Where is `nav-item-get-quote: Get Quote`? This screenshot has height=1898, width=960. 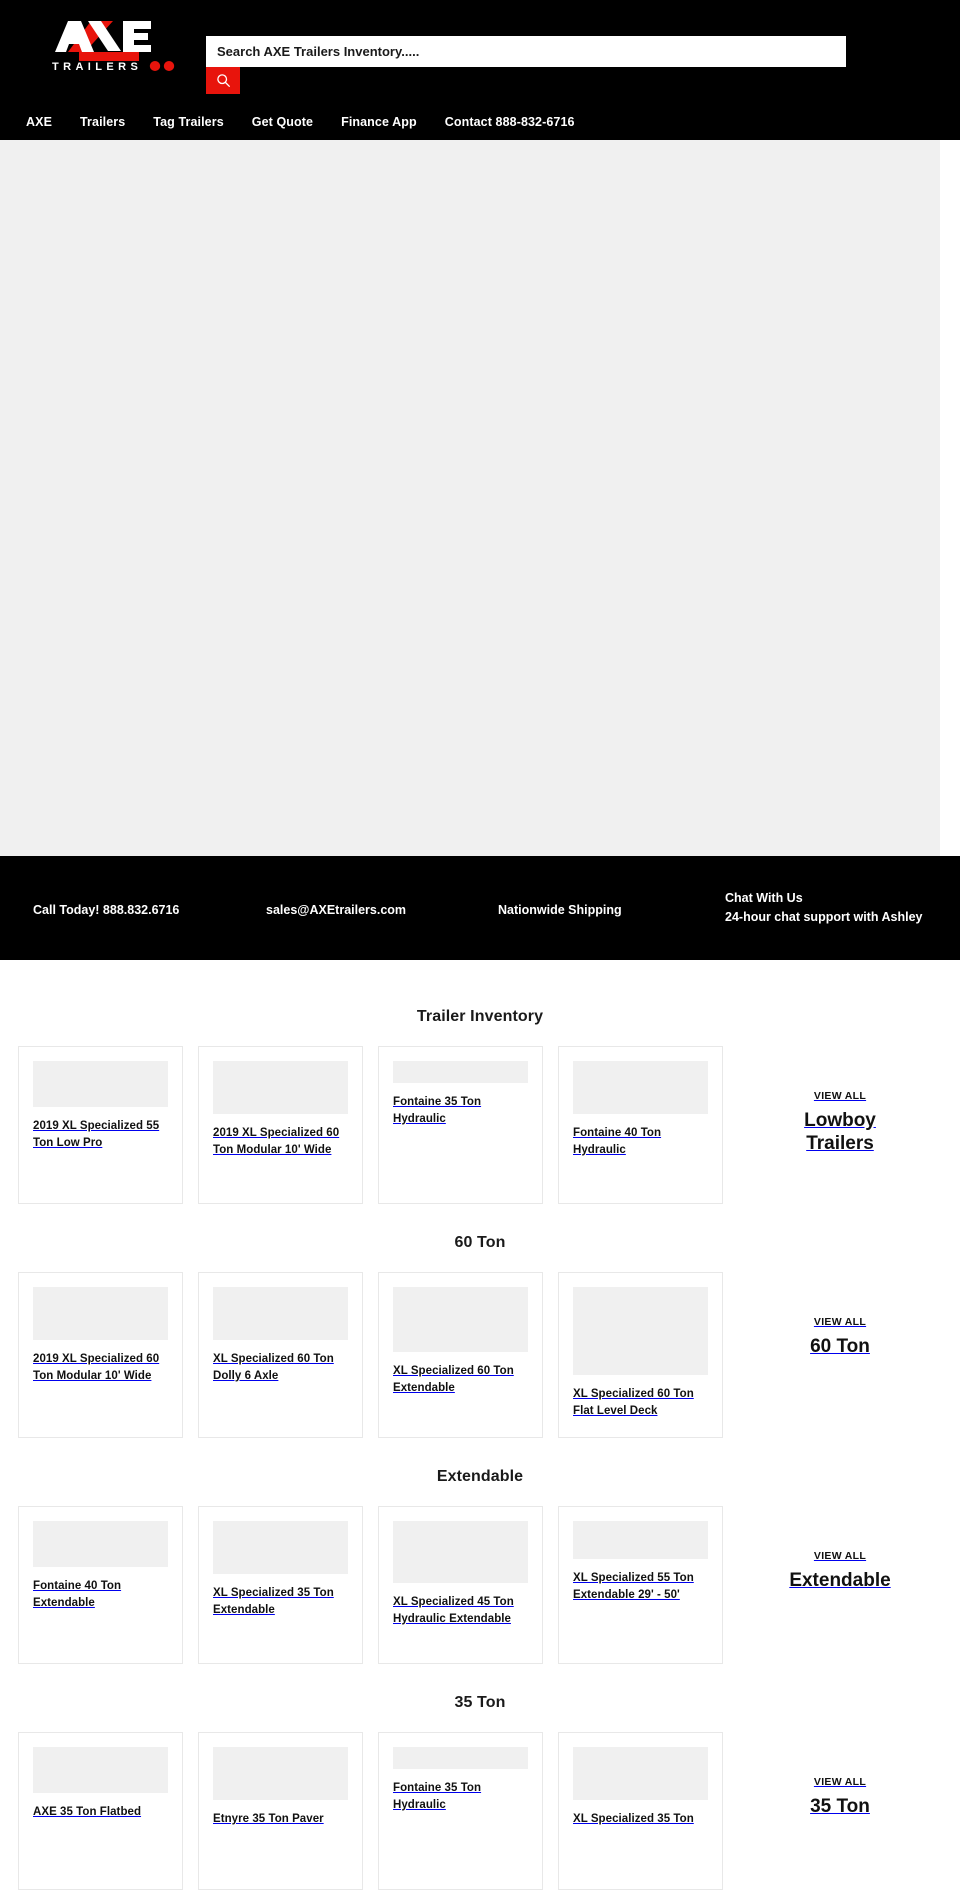 nav-item-get-quote: Get Quote is located at coordinates (282, 122).